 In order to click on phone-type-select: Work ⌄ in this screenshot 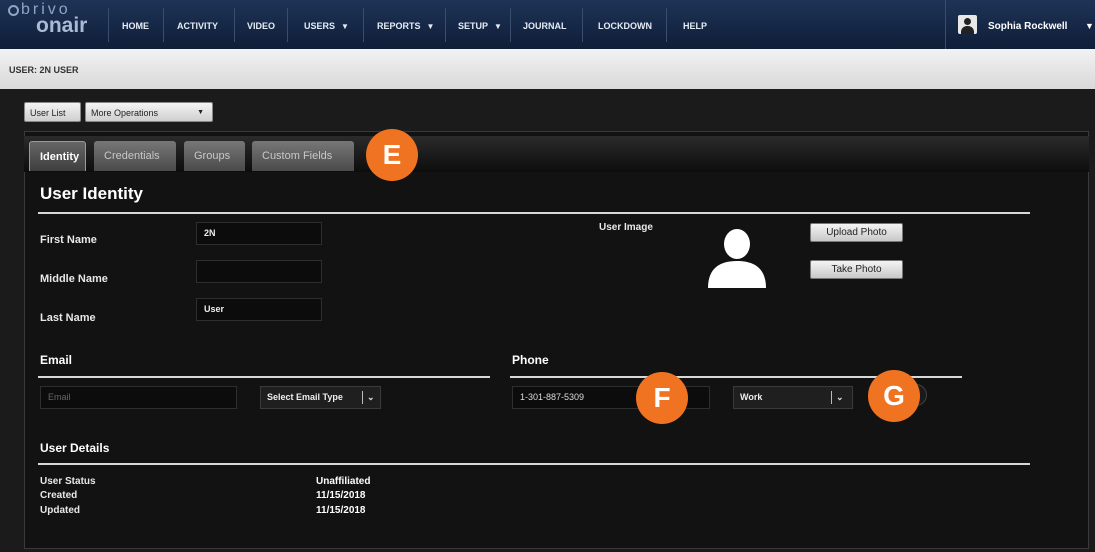, I will do `click(793, 397)`.